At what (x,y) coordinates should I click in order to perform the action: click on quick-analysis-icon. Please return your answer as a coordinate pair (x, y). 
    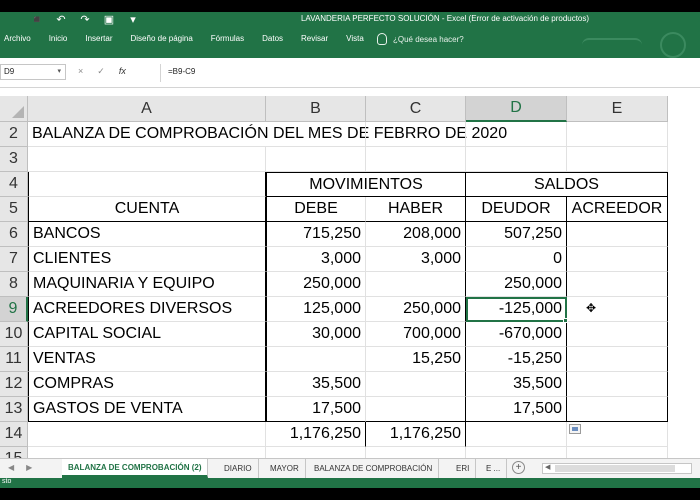
    Looking at the image, I should click on (575, 429).